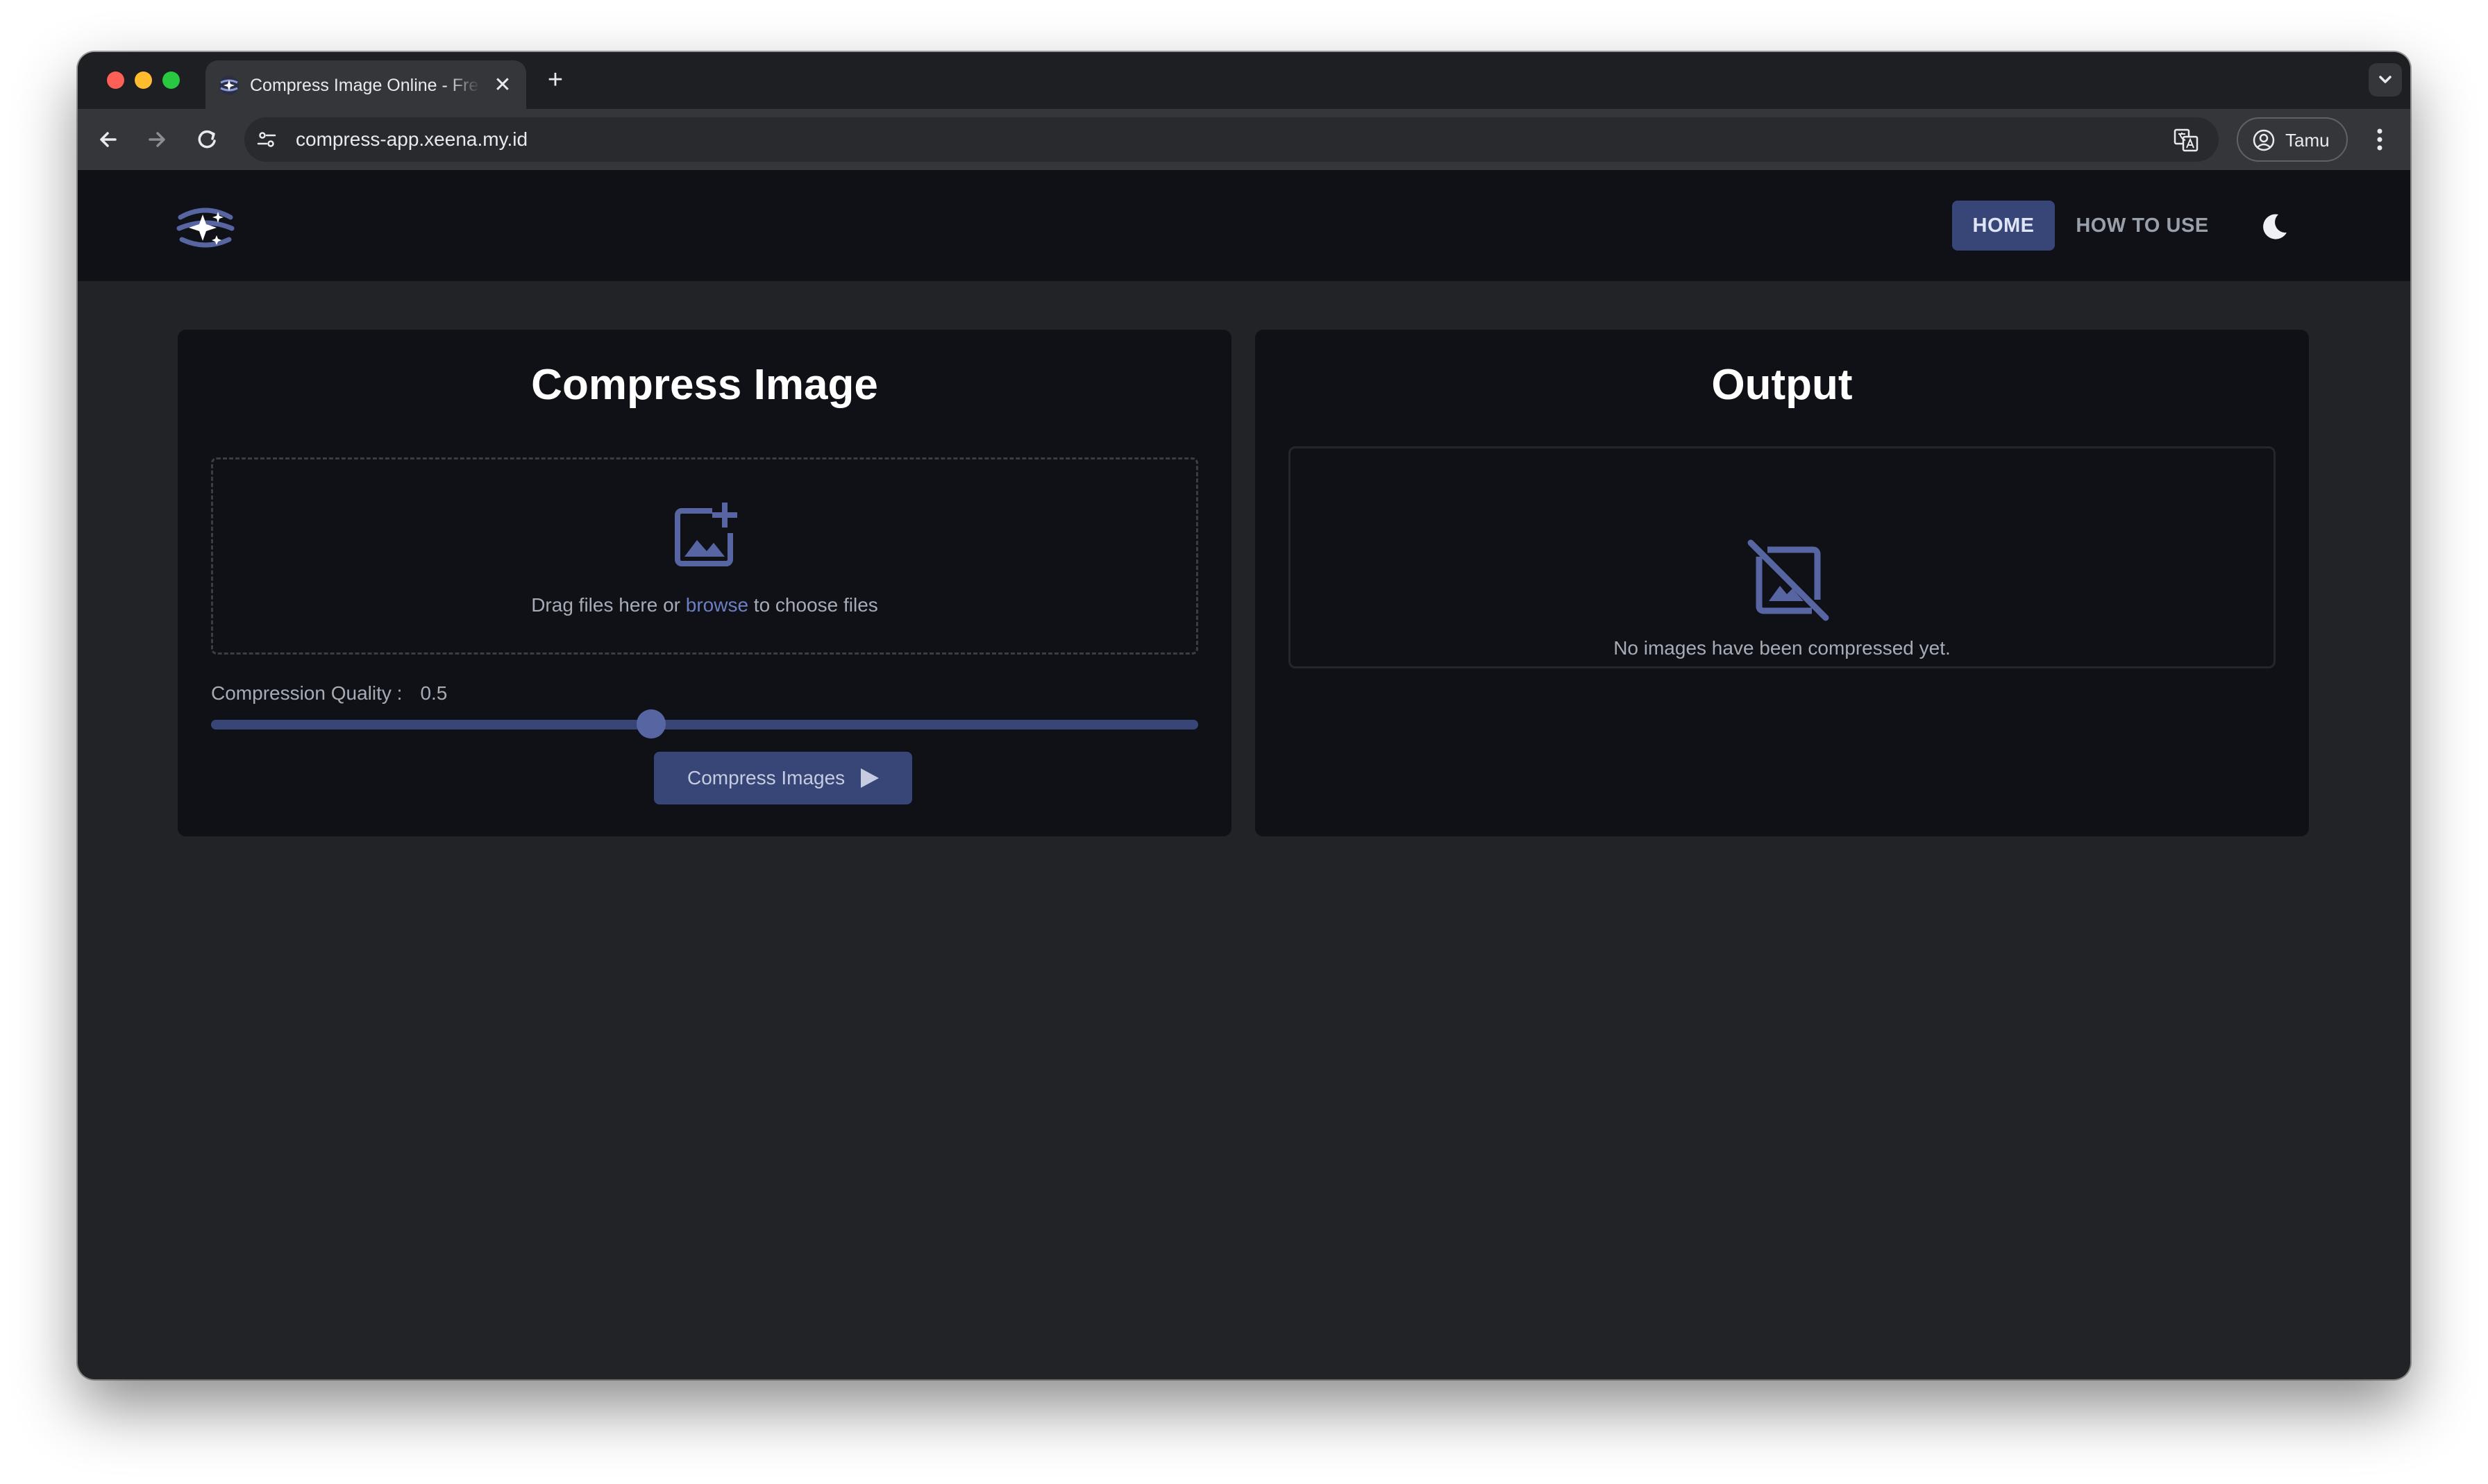 The height and width of the screenshot is (1484, 2488). I want to click on dropzone-text-before: Drag files here or, so click(608, 605).